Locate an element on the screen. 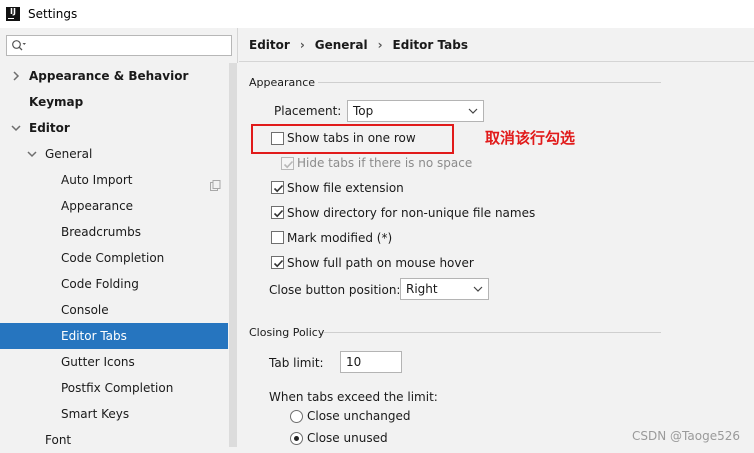 This screenshot has height=453, width=754. sidebar-item-label: General is located at coordinates (69, 154).